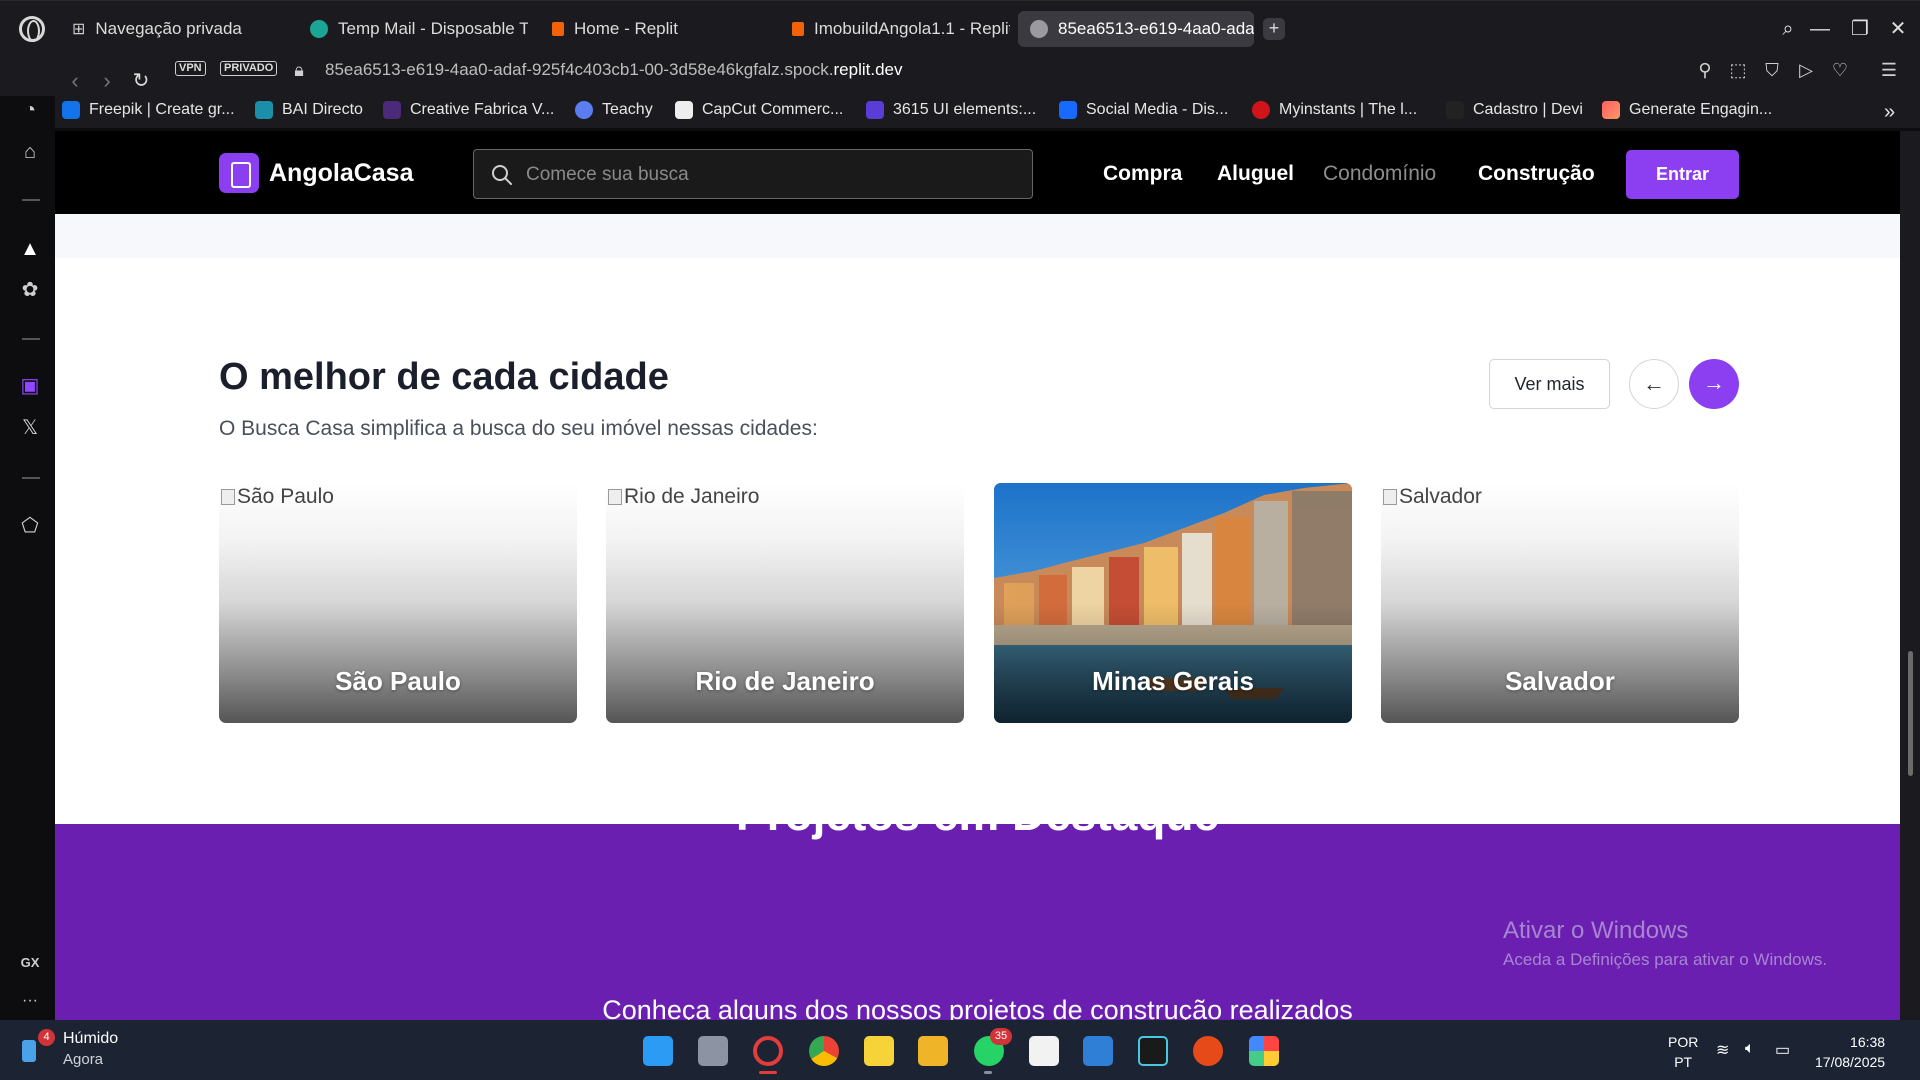 This screenshot has width=1920, height=1080. What do you see at coordinates (977, 236) in the screenshot?
I see `section-divider-strip` at bounding box center [977, 236].